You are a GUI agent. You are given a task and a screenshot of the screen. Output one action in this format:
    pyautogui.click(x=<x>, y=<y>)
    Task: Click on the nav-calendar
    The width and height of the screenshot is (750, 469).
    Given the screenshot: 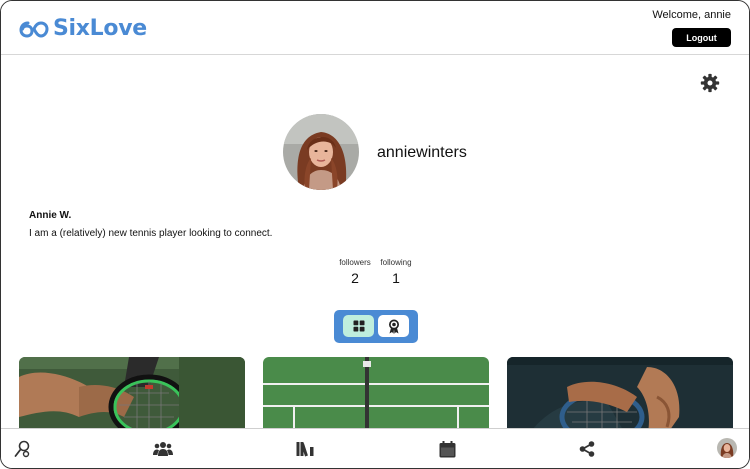 What is the action you would take?
    pyautogui.click(x=447, y=449)
    